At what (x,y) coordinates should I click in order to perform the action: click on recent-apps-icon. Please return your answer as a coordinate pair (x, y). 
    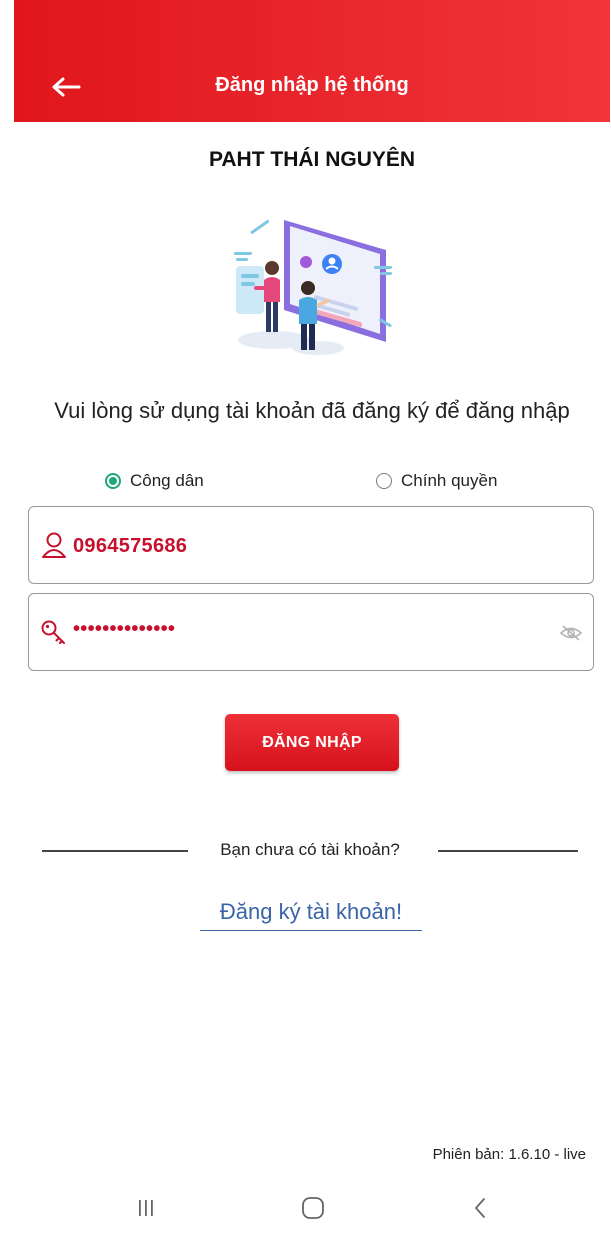
    Looking at the image, I should click on (146, 1208).